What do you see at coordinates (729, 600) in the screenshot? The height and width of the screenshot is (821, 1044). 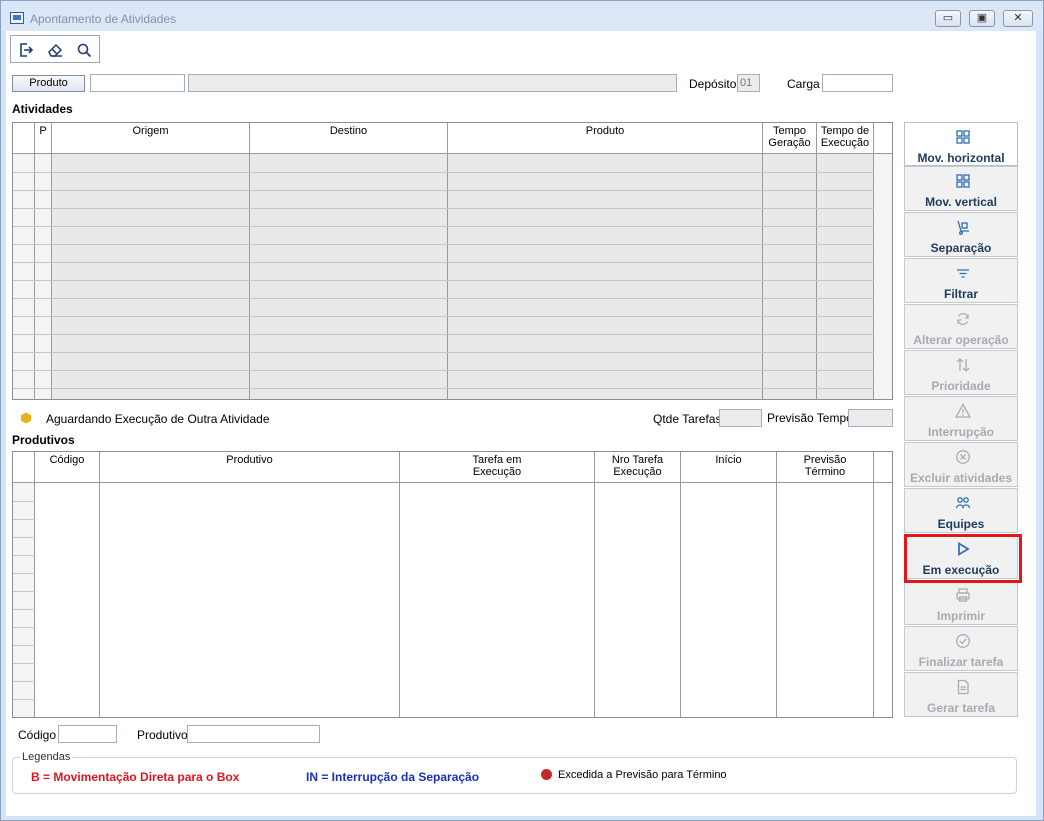 I see `inicio-column` at bounding box center [729, 600].